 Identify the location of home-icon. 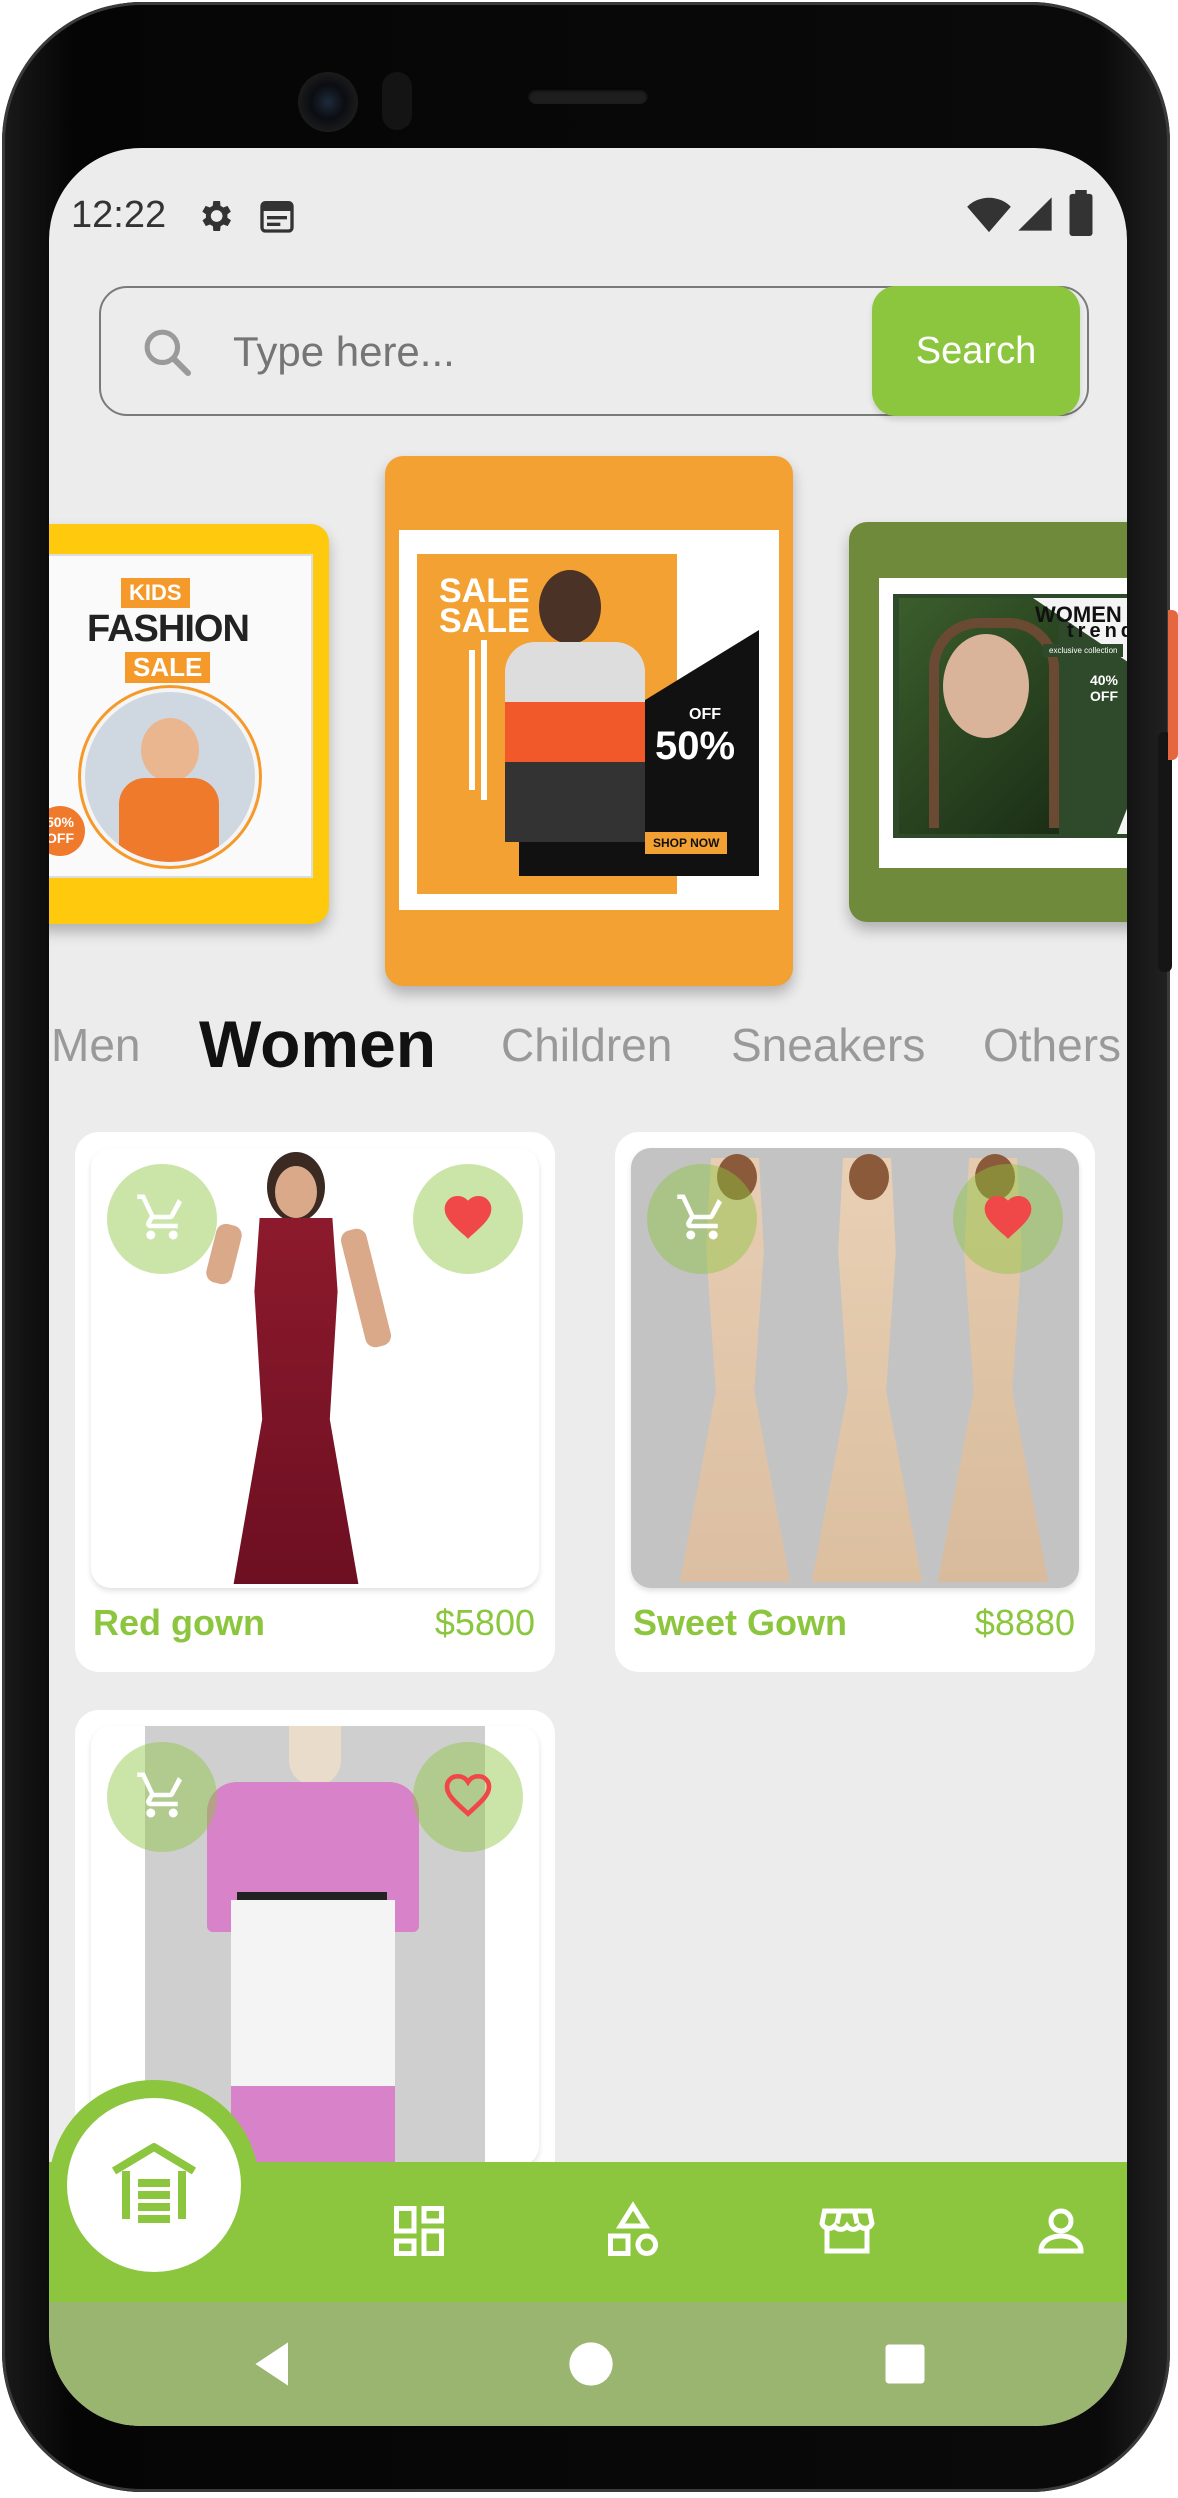
(154, 2185).